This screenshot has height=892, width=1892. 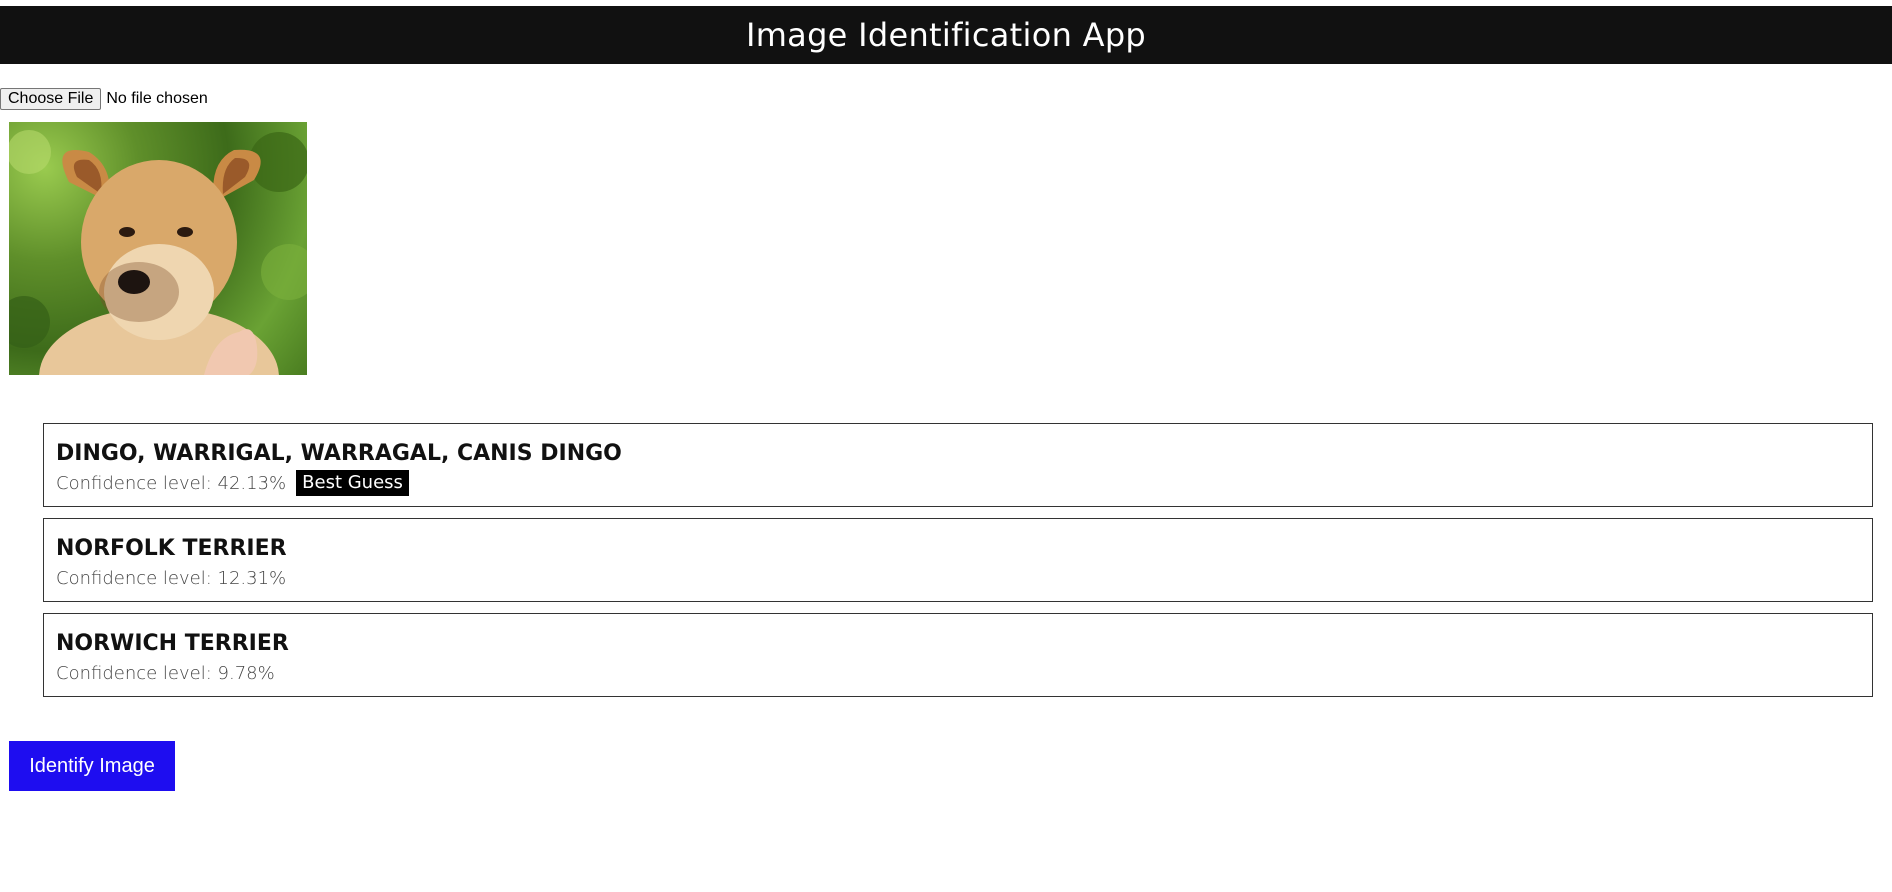 I want to click on confidence-text: Confidence level: 12.31%, so click(x=171, y=578).